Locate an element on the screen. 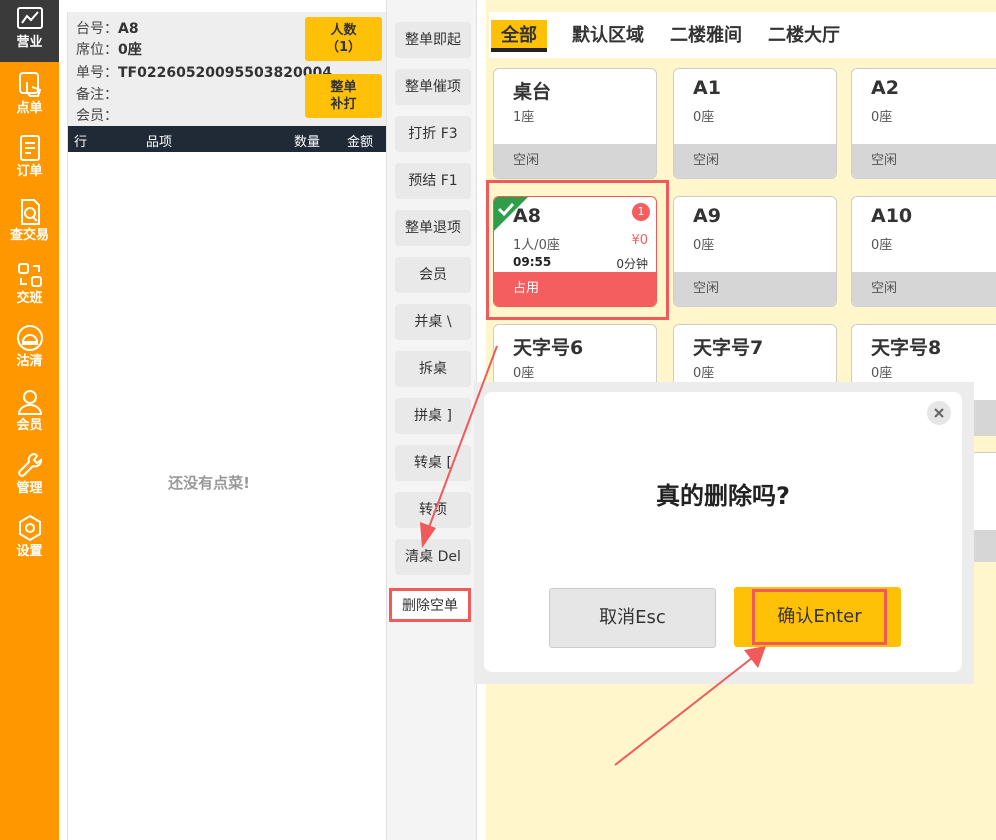 This screenshot has height=840, width=996. tab-2f-hall: 二楼大厅 is located at coordinates (804, 36).